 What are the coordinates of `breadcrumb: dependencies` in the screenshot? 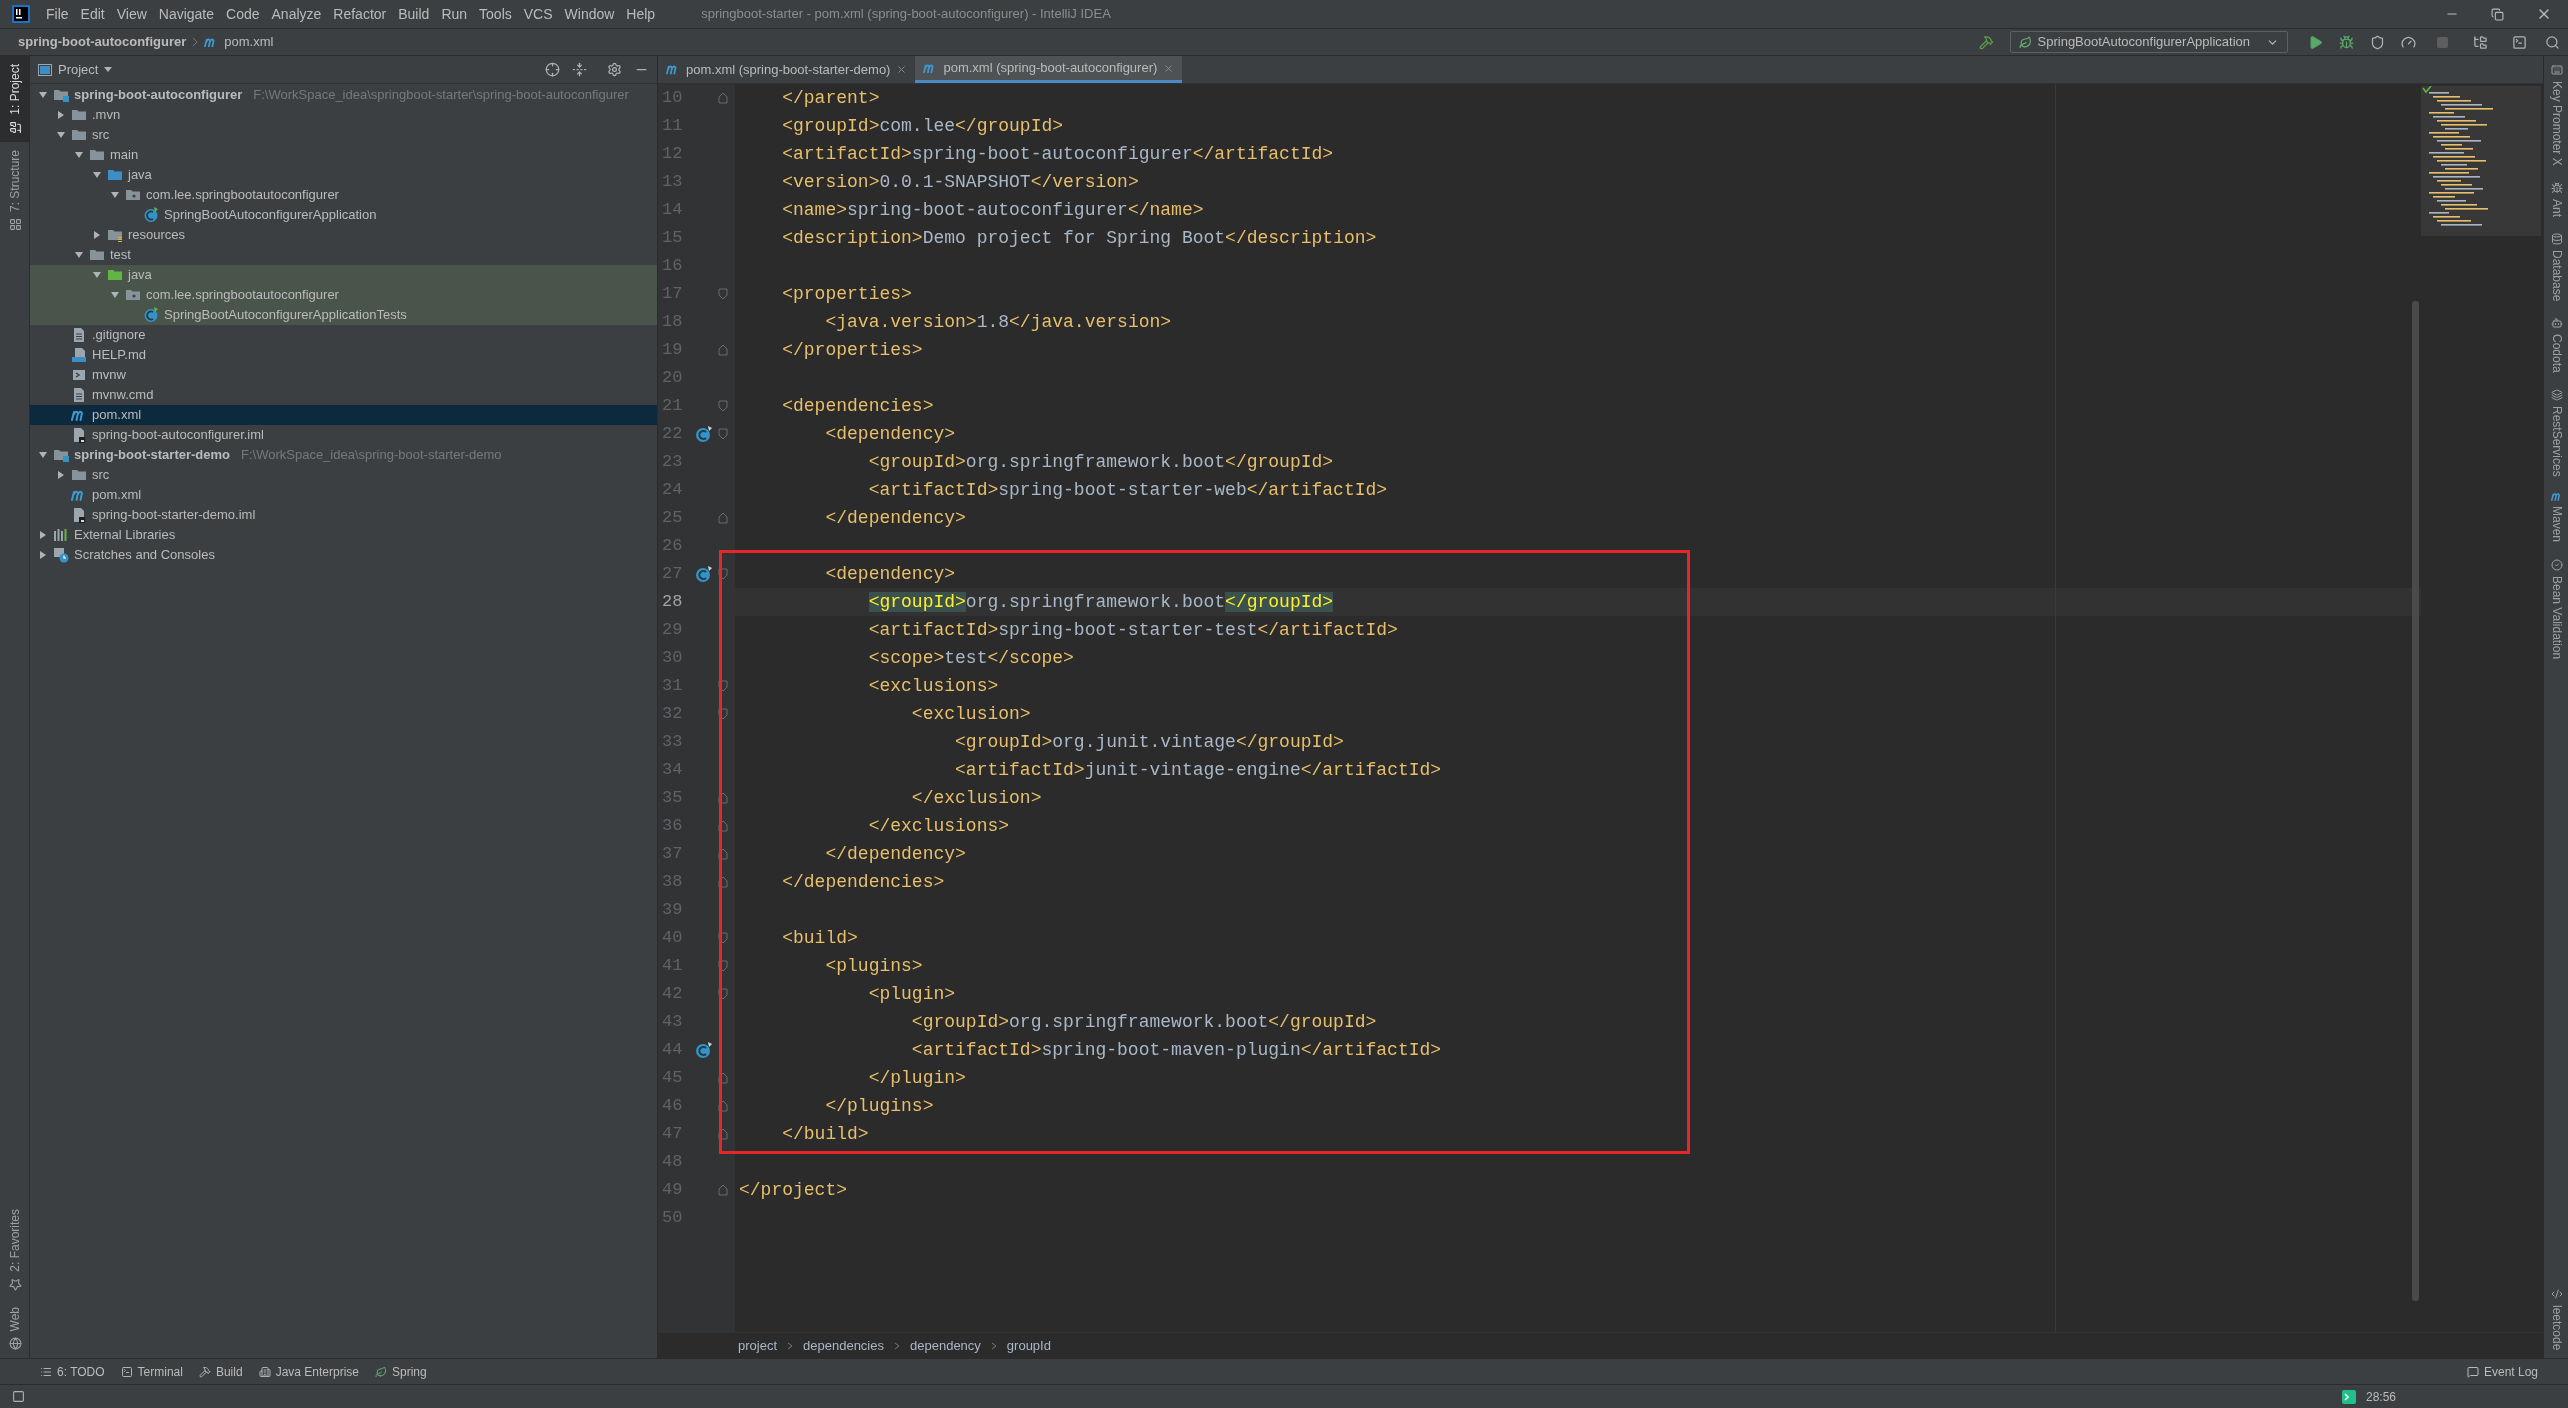 It's located at (843, 1345).